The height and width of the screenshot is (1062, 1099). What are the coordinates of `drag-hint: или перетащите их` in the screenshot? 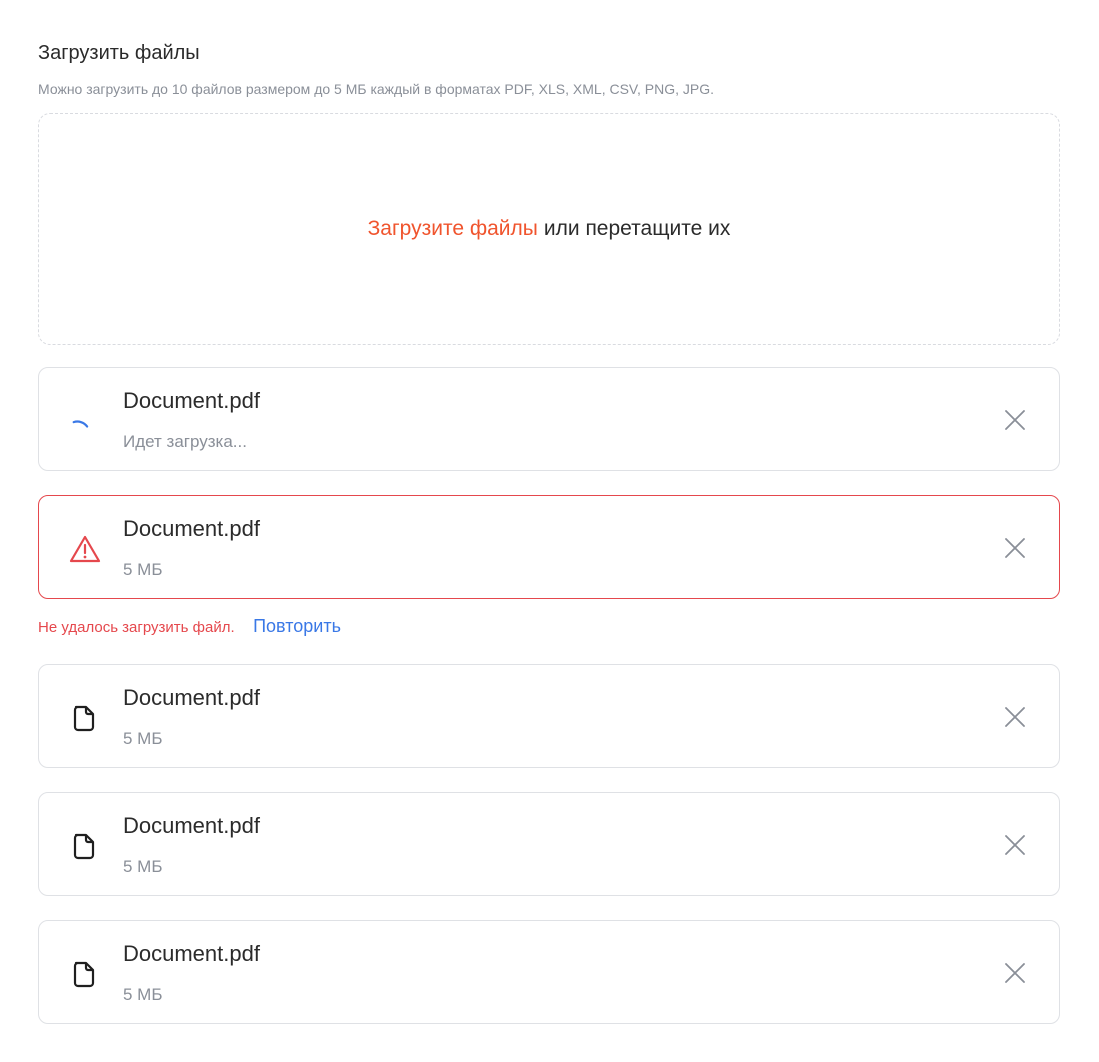 It's located at (637, 228).